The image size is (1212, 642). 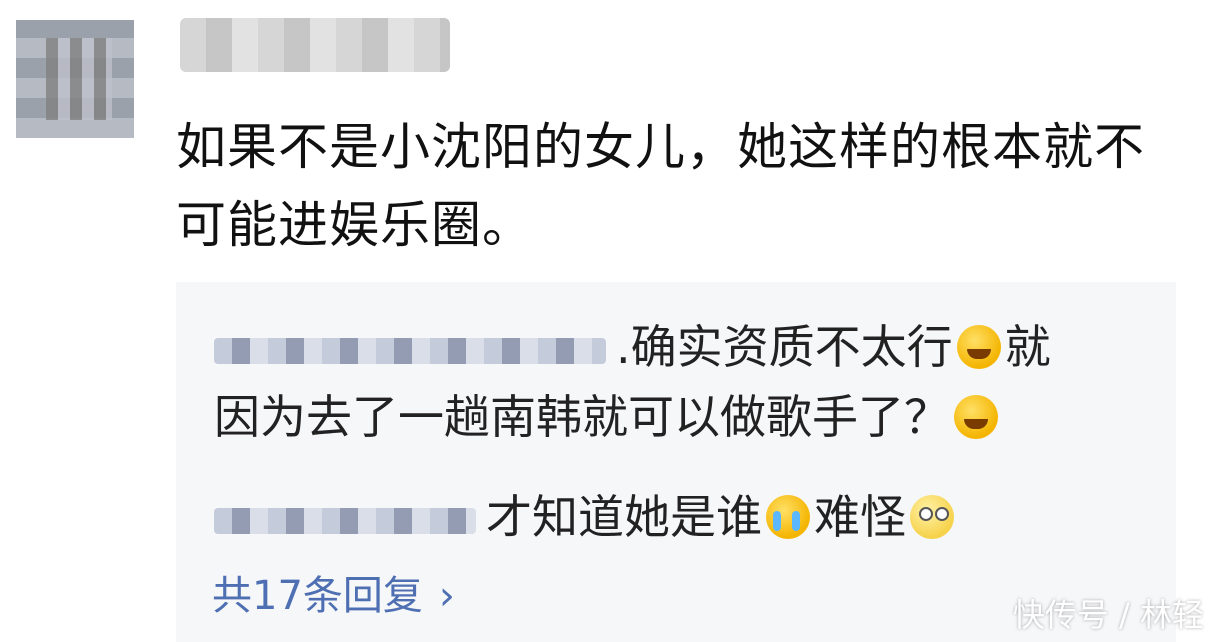 I want to click on reply-text: 就, so click(x=1027, y=347).